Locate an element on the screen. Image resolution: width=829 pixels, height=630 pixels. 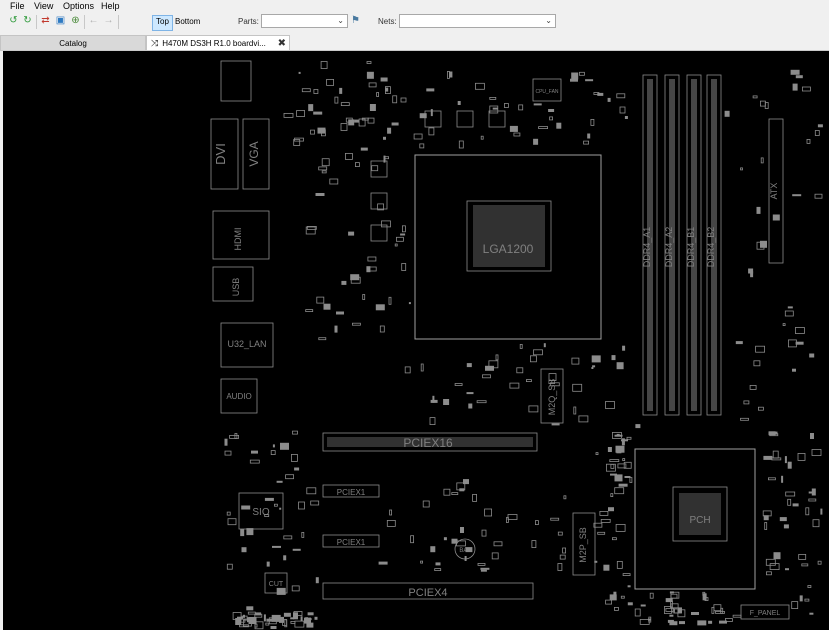
menu-file: File is located at coordinates (17, 6).